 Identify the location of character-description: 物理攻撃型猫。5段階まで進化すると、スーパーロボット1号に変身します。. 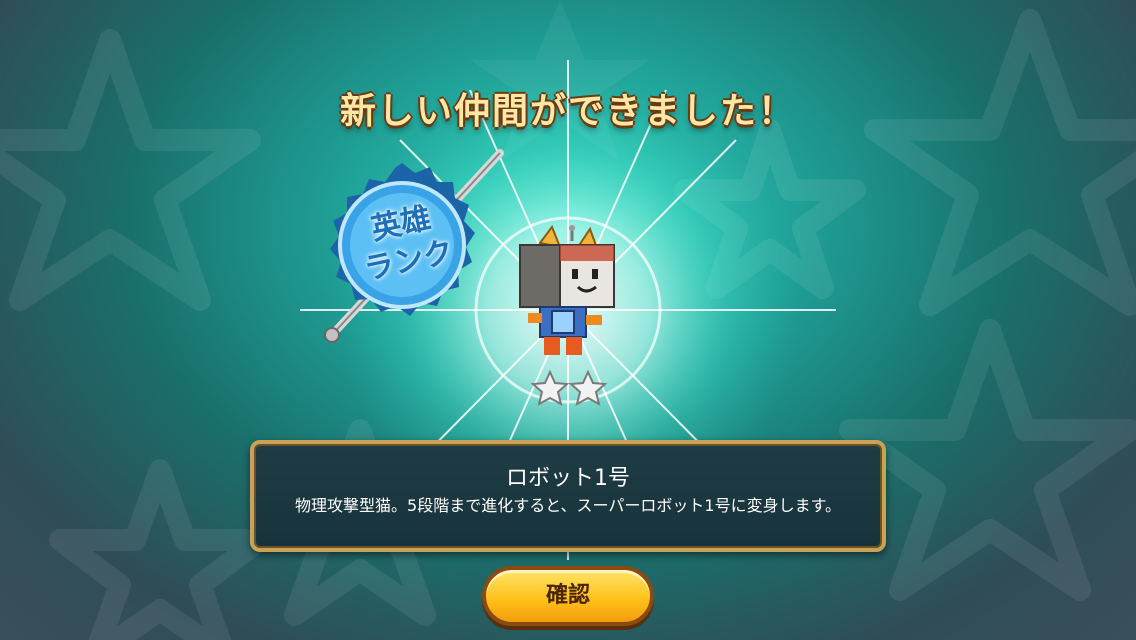
(568, 505).